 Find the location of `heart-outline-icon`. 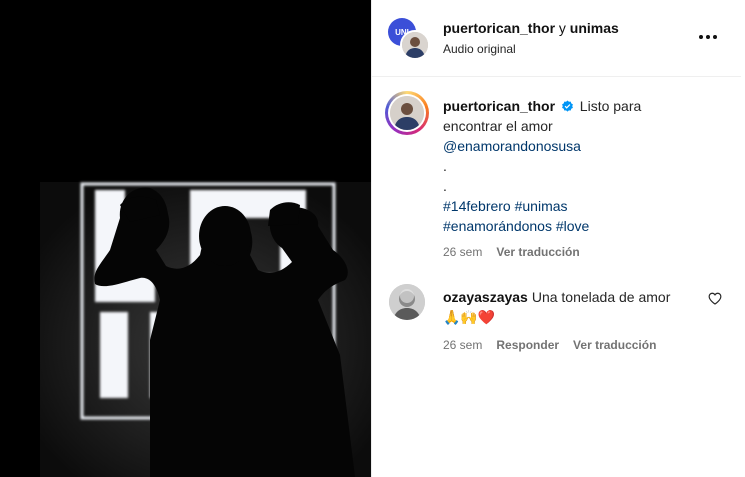

heart-outline-icon is located at coordinates (715, 298).